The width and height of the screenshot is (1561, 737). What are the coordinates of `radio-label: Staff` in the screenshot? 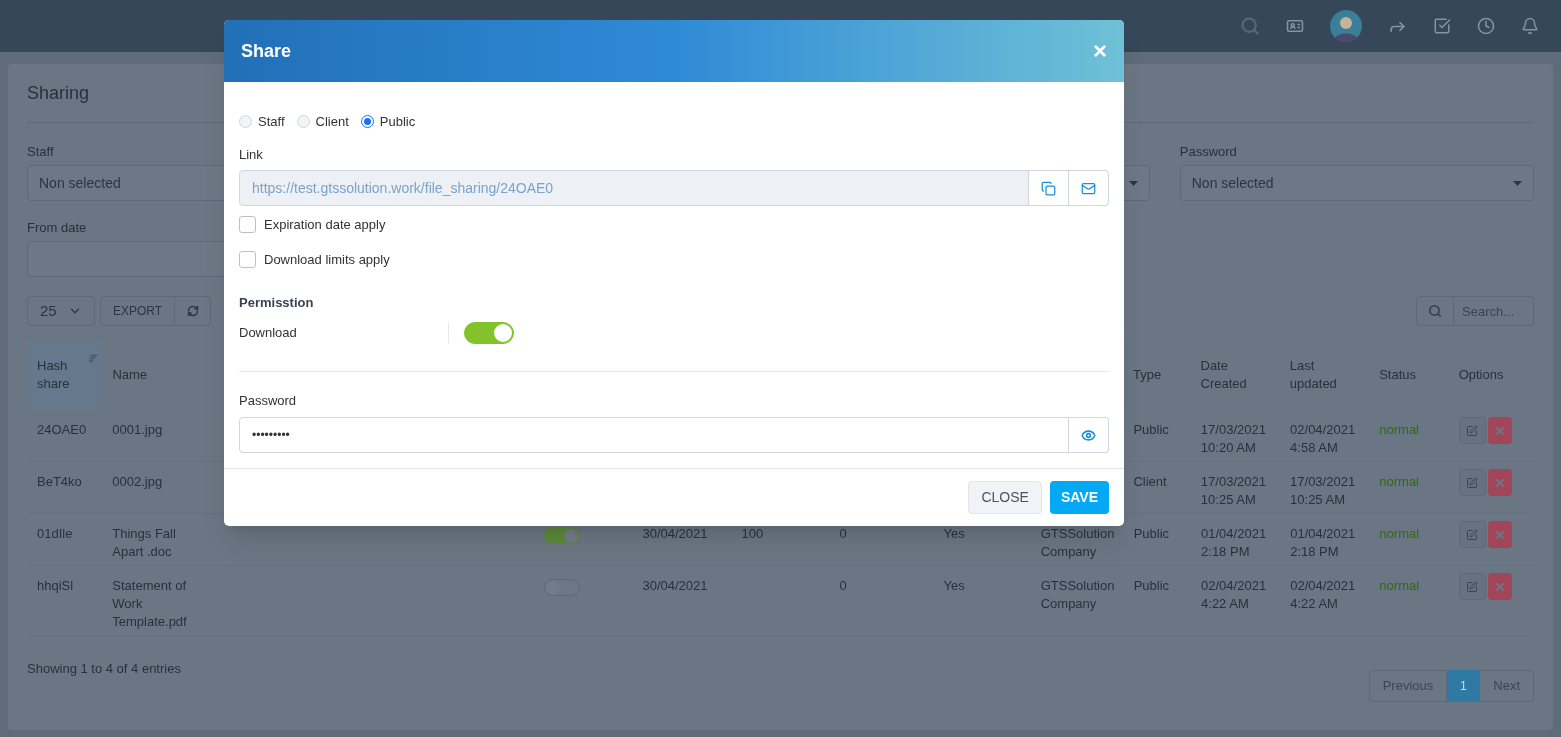 It's located at (271, 122).